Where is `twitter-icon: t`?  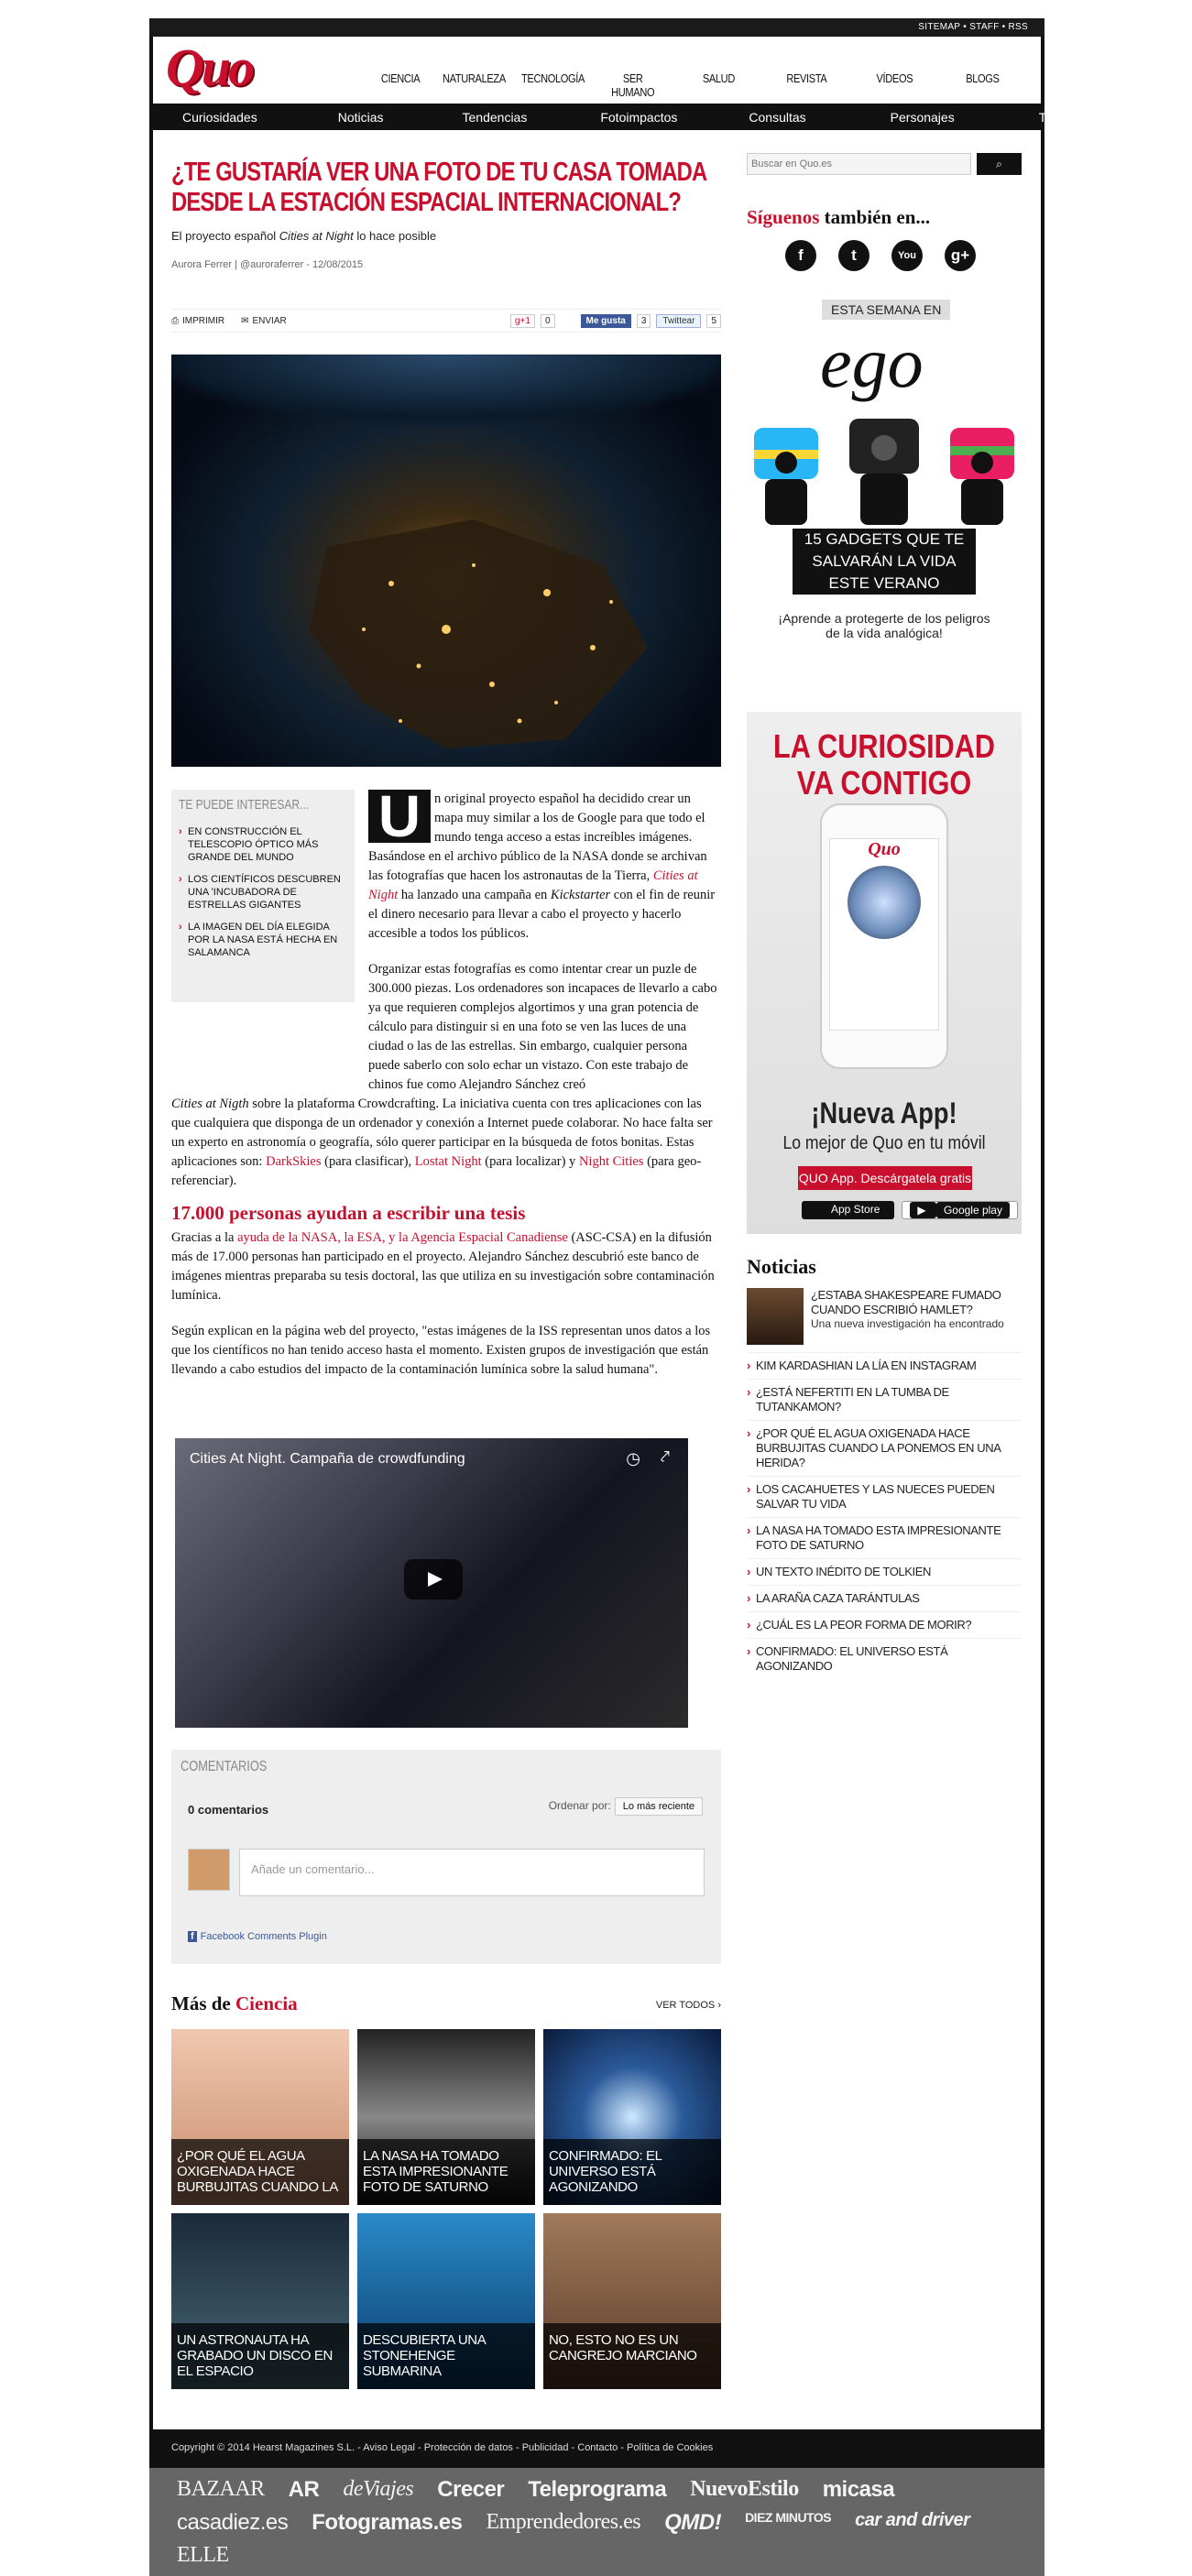 twitter-icon: t is located at coordinates (853, 256).